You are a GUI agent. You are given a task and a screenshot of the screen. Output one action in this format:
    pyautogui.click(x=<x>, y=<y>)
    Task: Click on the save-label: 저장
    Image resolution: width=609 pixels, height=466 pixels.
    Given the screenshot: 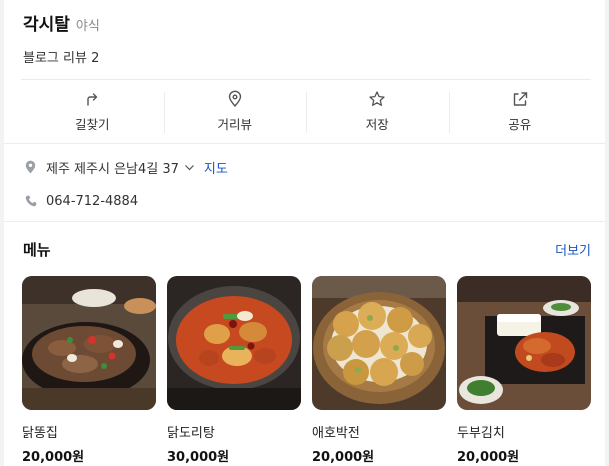 What is the action you would take?
    pyautogui.click(x=377, y=124)
    